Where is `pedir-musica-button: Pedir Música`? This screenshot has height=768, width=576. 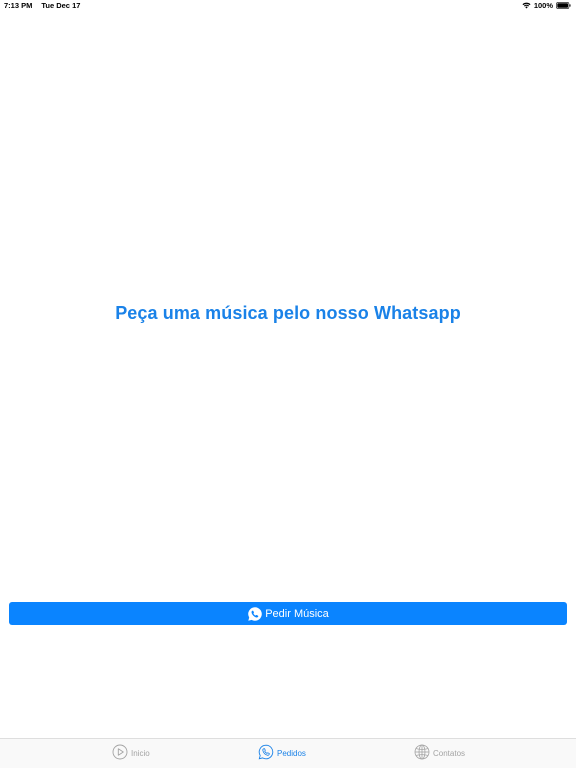
pedir-musica-button: Pedir Música is located at coordinates (288, 613).